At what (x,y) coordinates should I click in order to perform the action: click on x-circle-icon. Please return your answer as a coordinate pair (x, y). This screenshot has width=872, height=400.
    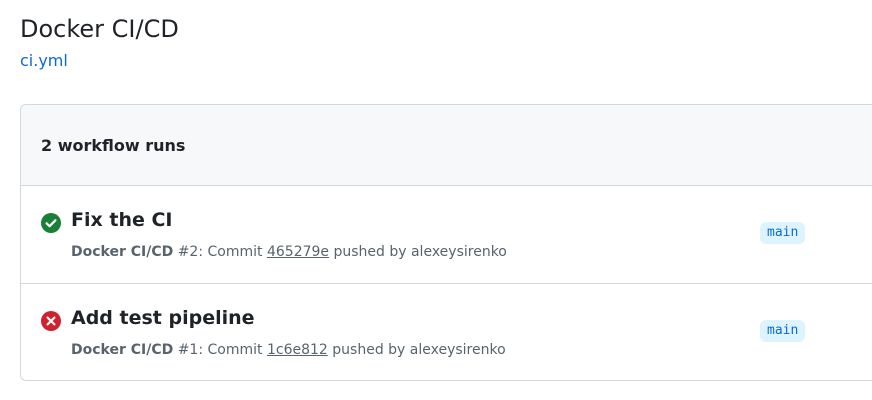
    Looking at the image, I should click on (51, 321).